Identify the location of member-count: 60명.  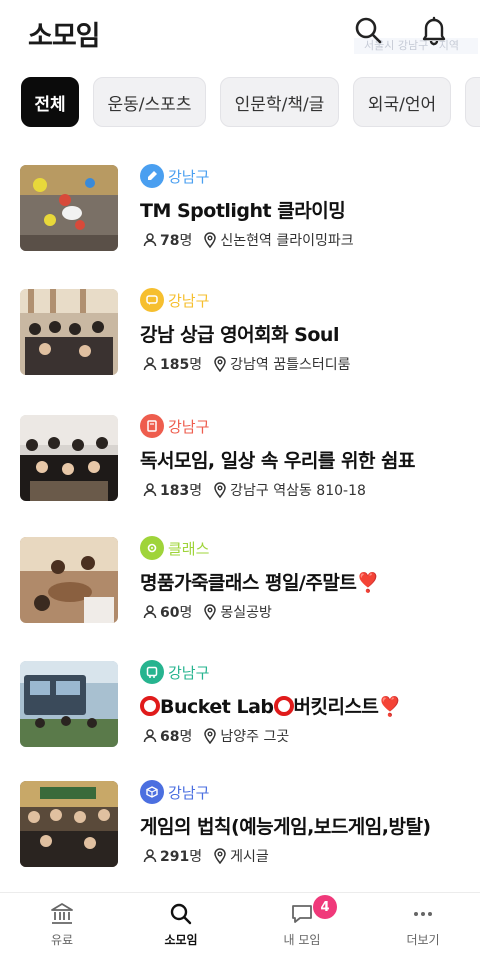
(176, 613).